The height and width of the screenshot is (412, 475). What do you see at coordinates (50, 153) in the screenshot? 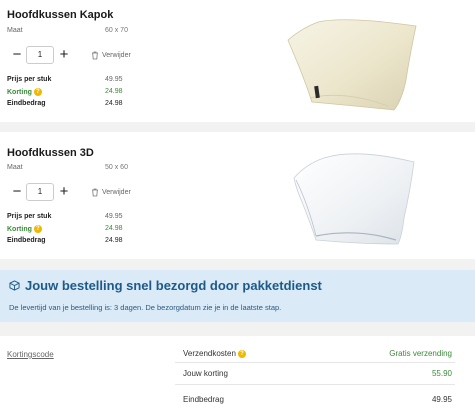
I see `product-title: Hoofdkussen 3D` at bounding box center [50, 153].